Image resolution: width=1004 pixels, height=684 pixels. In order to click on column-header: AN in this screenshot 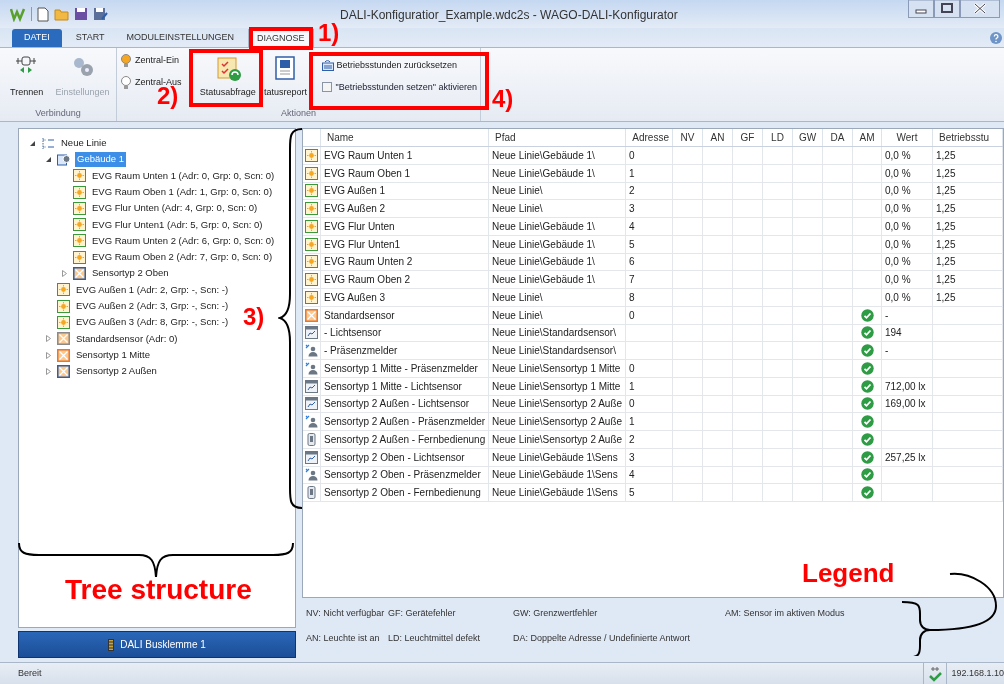, I will do `click(718, 137)`.